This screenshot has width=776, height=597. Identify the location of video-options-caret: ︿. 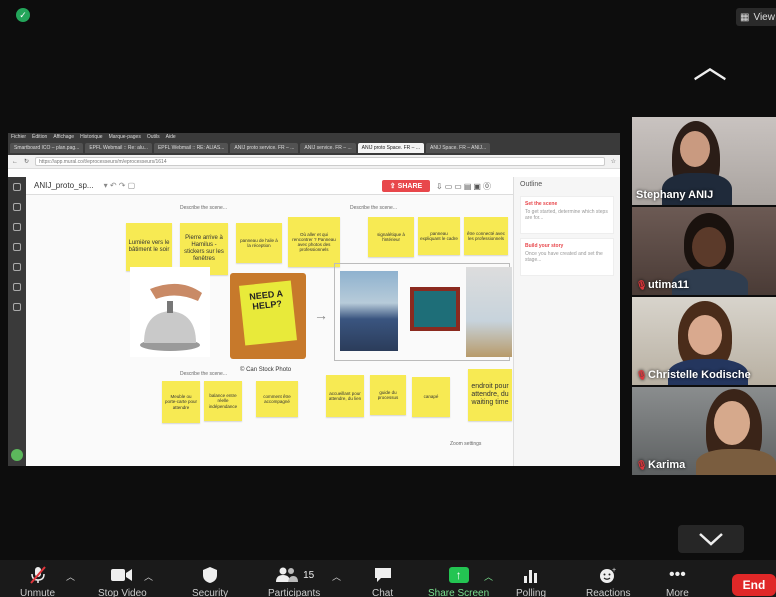
(148, 576).